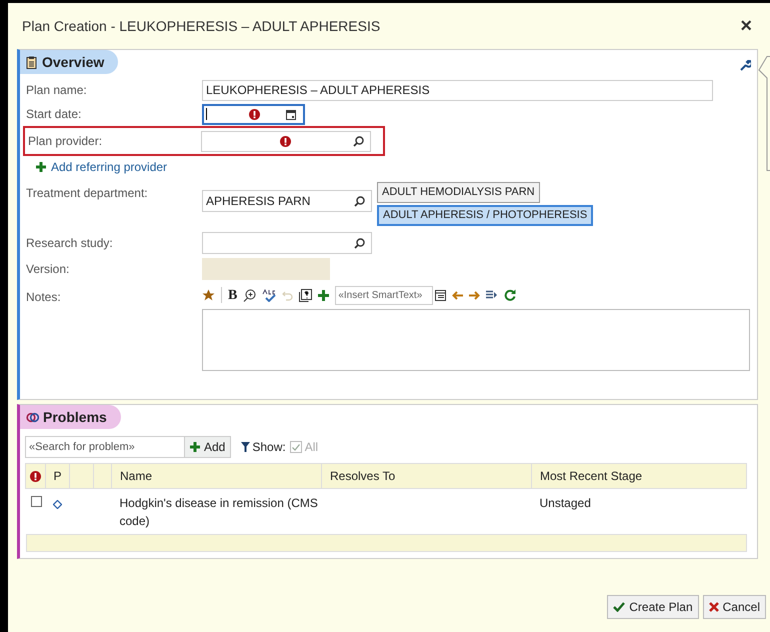 The height and width of the screenshot is (632, 770). I want to click on stage-cell: Unstaged, so click(565, 503).